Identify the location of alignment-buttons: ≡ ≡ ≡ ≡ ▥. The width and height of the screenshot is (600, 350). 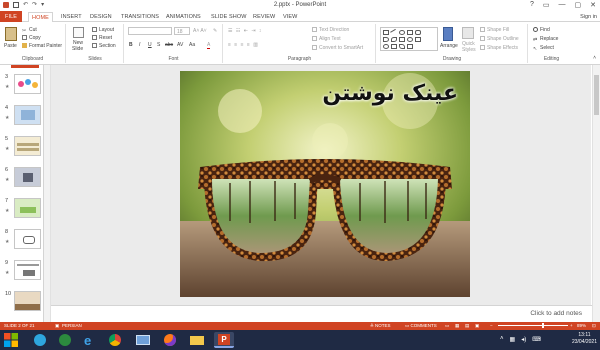
(243, 45).